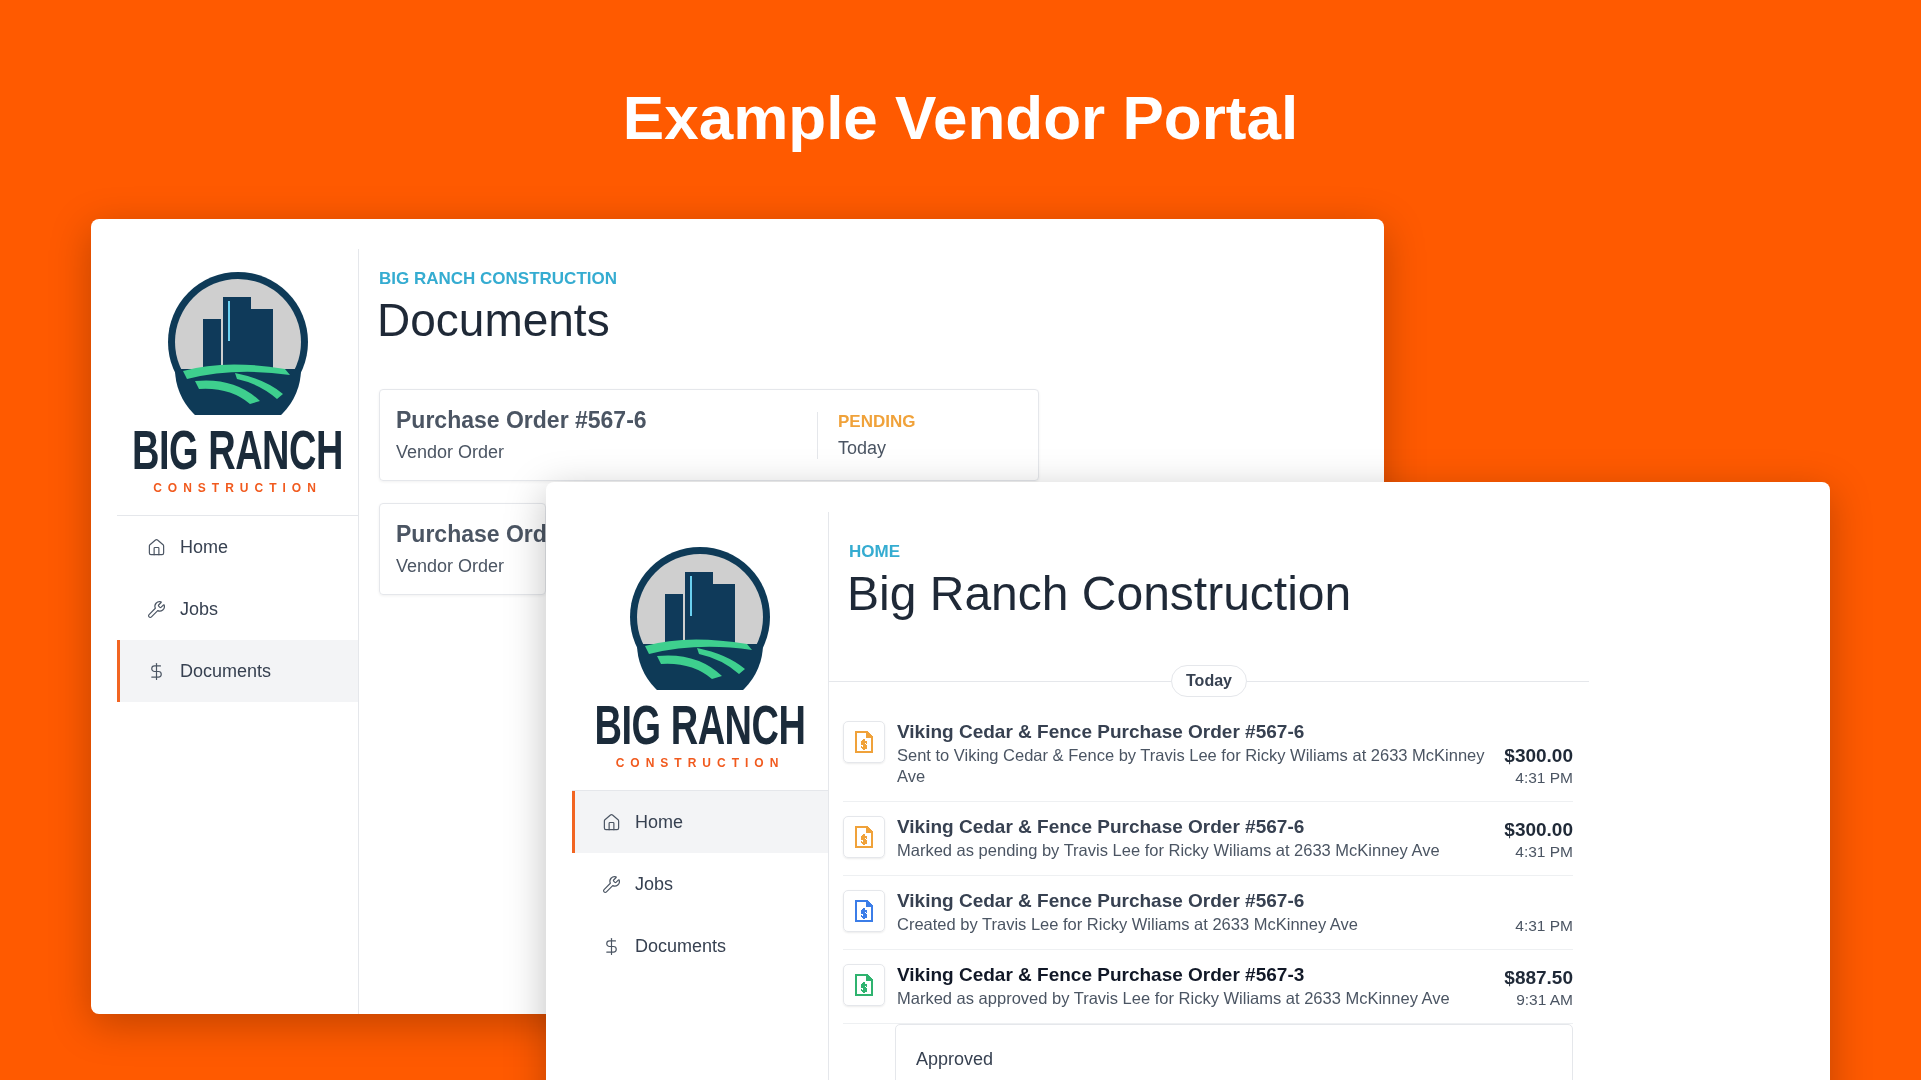  Describe the element at coordinates (1169, 850) in the screenshot. I see `activity-description: Marked as pending by Travis Lee for Ricky Wiliams at 2633 McKinney Ave` at that location.